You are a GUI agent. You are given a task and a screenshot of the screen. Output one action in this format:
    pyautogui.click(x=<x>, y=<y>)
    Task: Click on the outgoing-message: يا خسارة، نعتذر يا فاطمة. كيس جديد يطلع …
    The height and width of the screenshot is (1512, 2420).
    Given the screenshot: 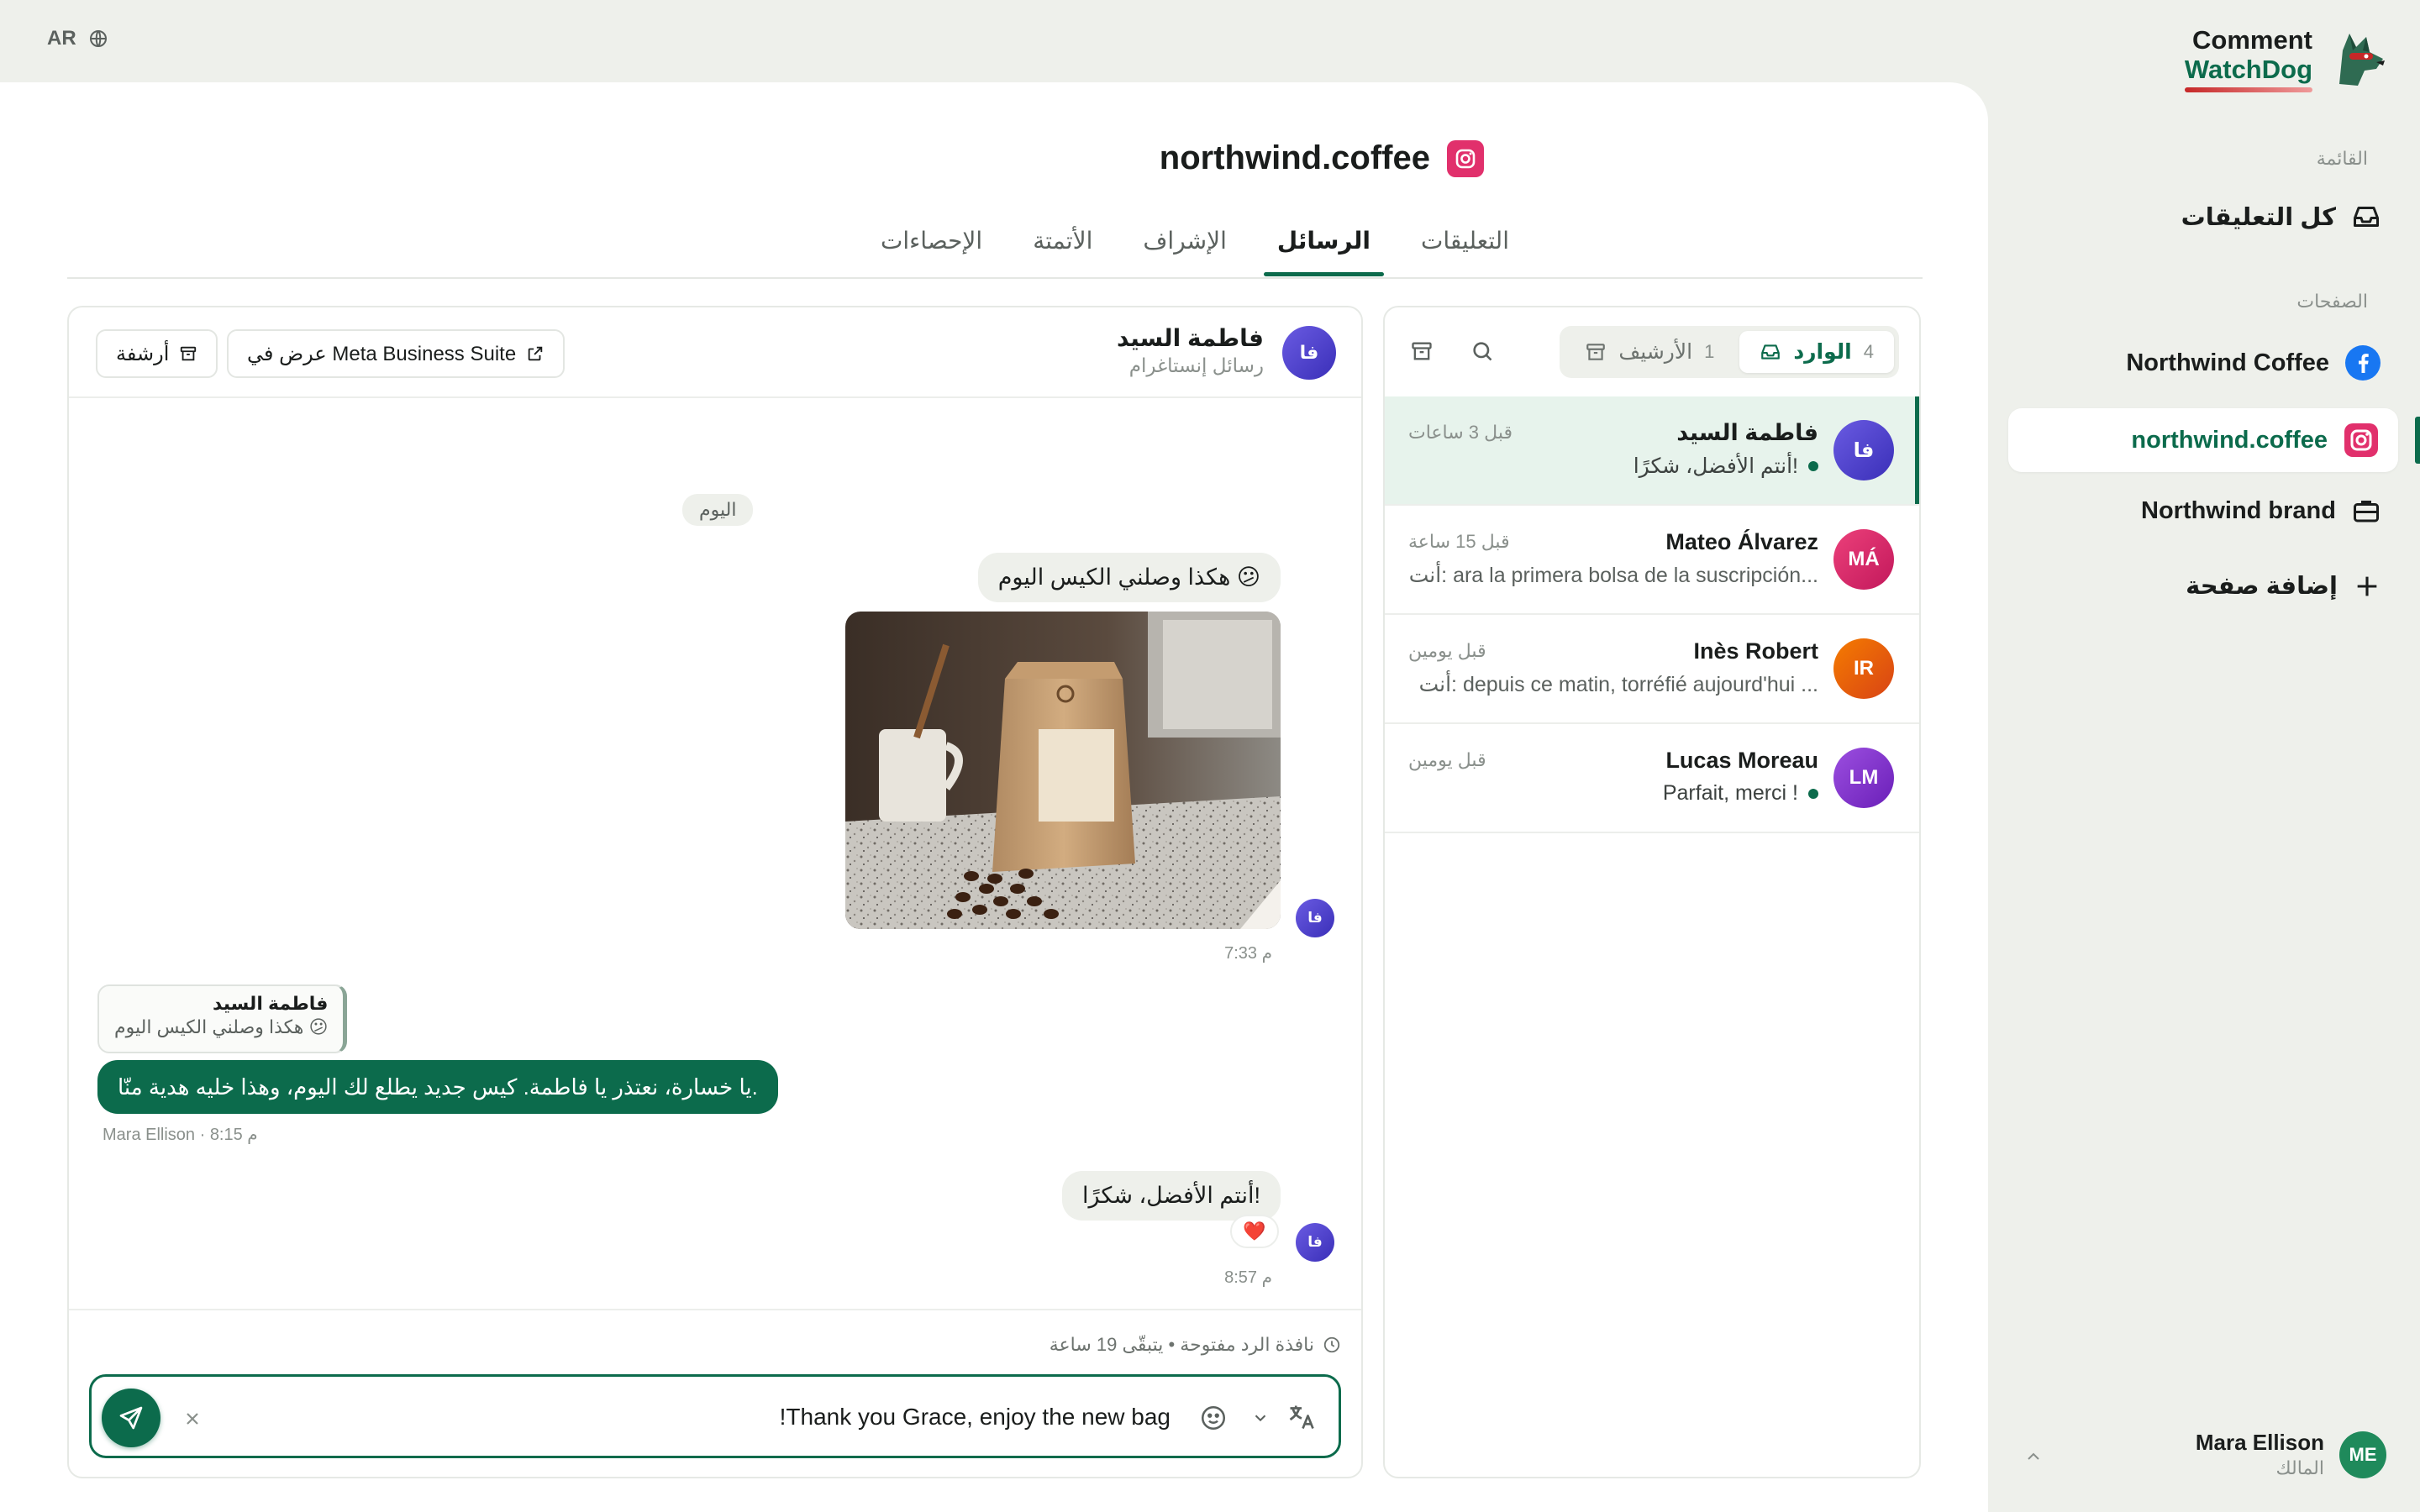 What is the action you would take?
    pyautogui.click(x=437, y=1087)
    